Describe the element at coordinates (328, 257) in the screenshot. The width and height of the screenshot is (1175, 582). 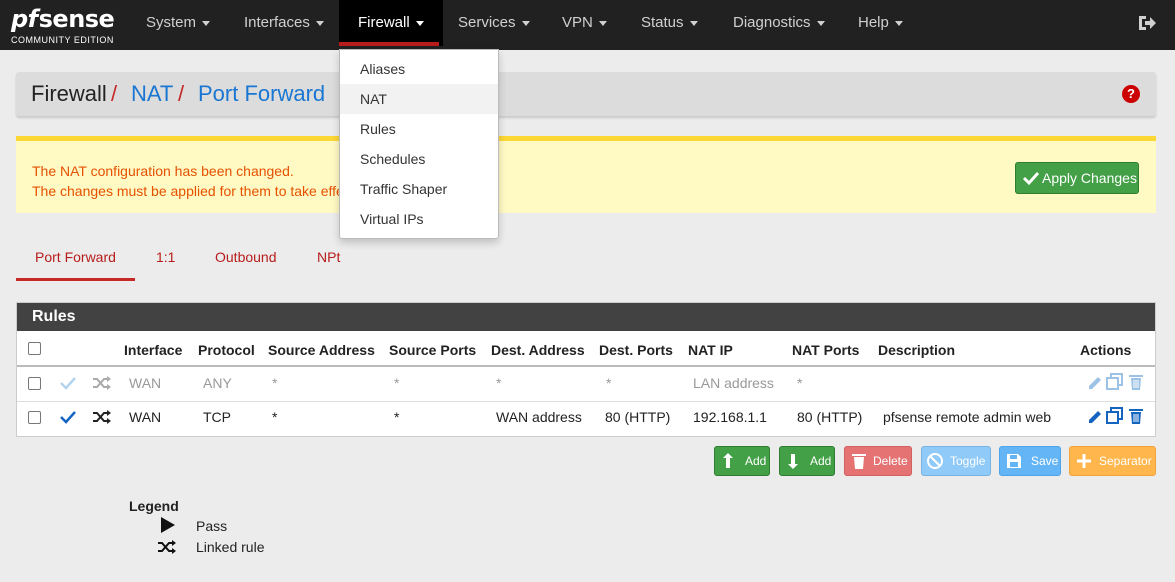
I see `tab-npt: NPt` at that location.